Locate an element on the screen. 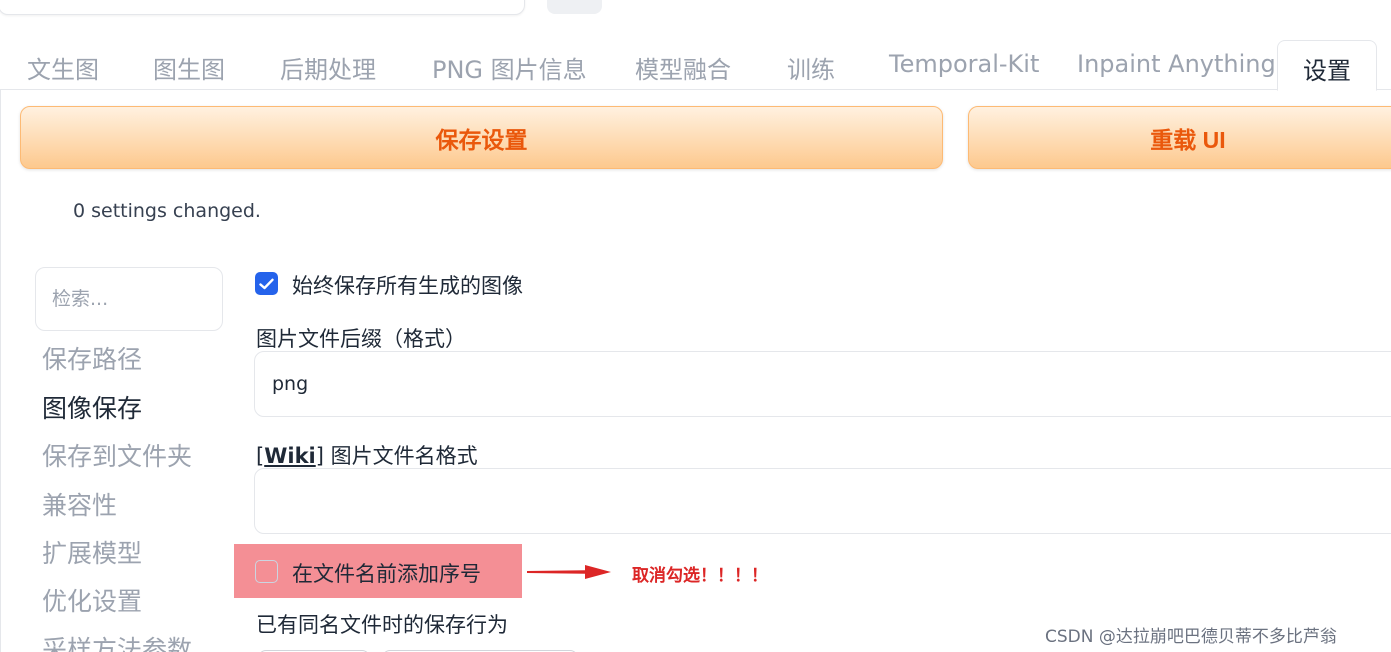 Image resolution: width=1391 pixels, height=652 pixels. tab-img2img: 图生图 is located at coordinates (189, 67).